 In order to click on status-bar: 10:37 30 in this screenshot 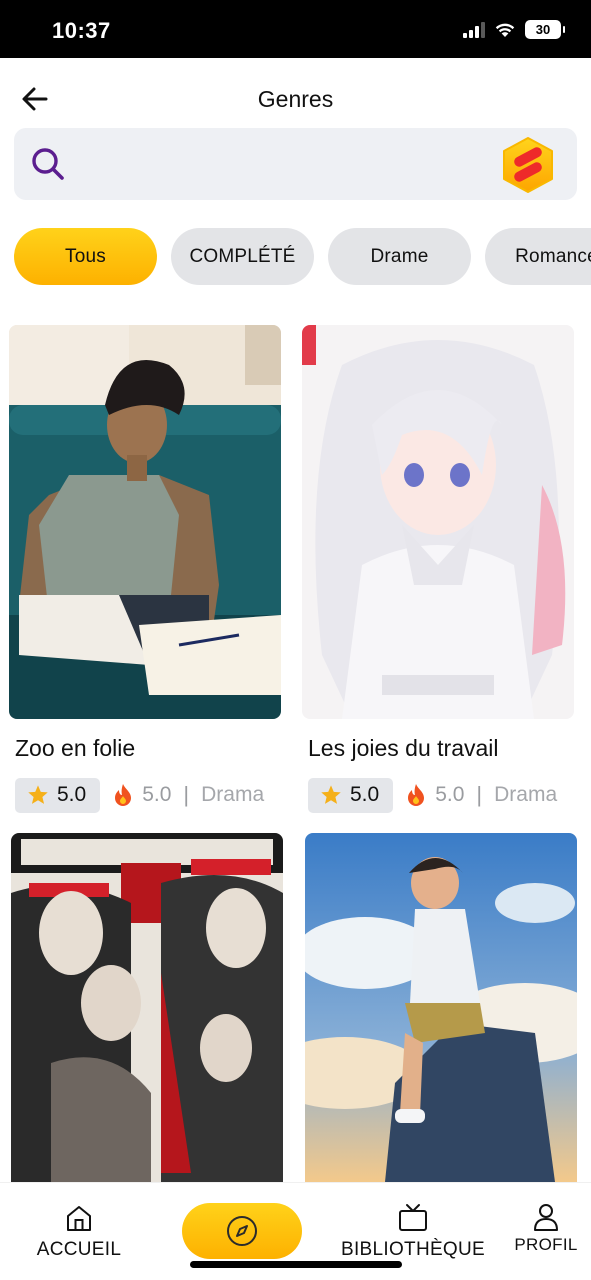, I will do `click(295, 29)`.